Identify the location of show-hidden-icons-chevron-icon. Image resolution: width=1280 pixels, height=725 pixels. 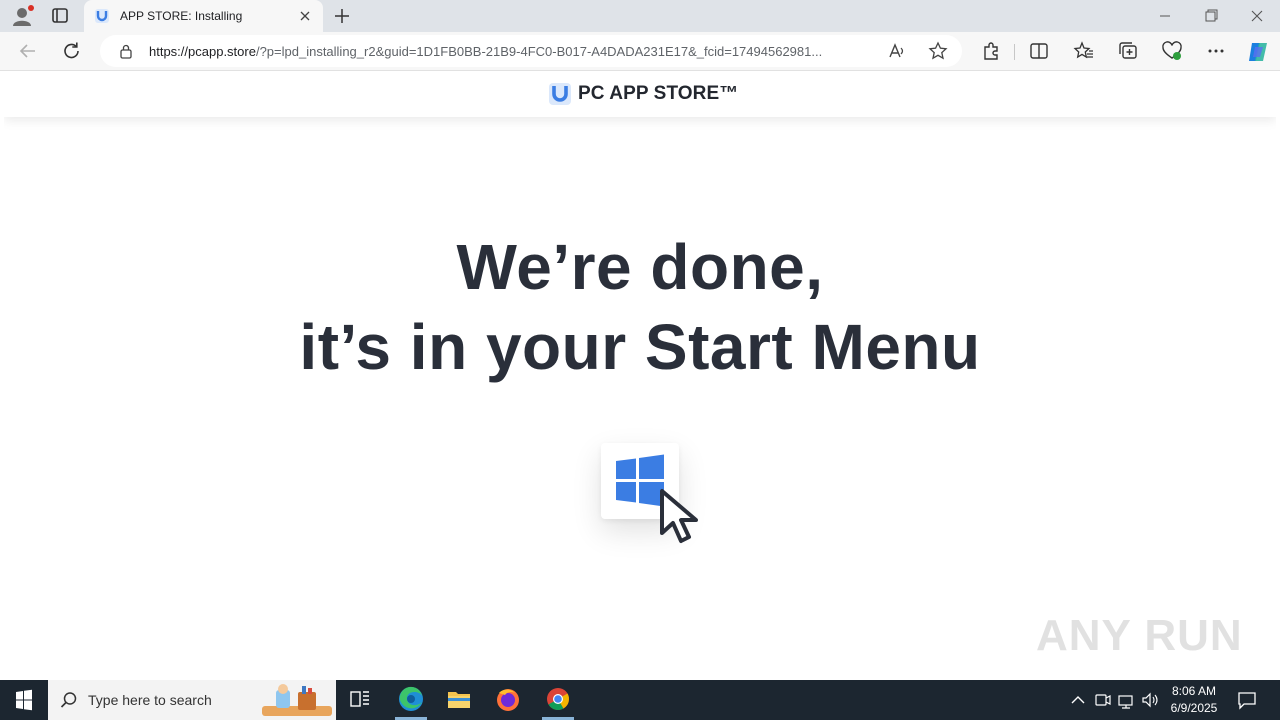
(1078, 700).